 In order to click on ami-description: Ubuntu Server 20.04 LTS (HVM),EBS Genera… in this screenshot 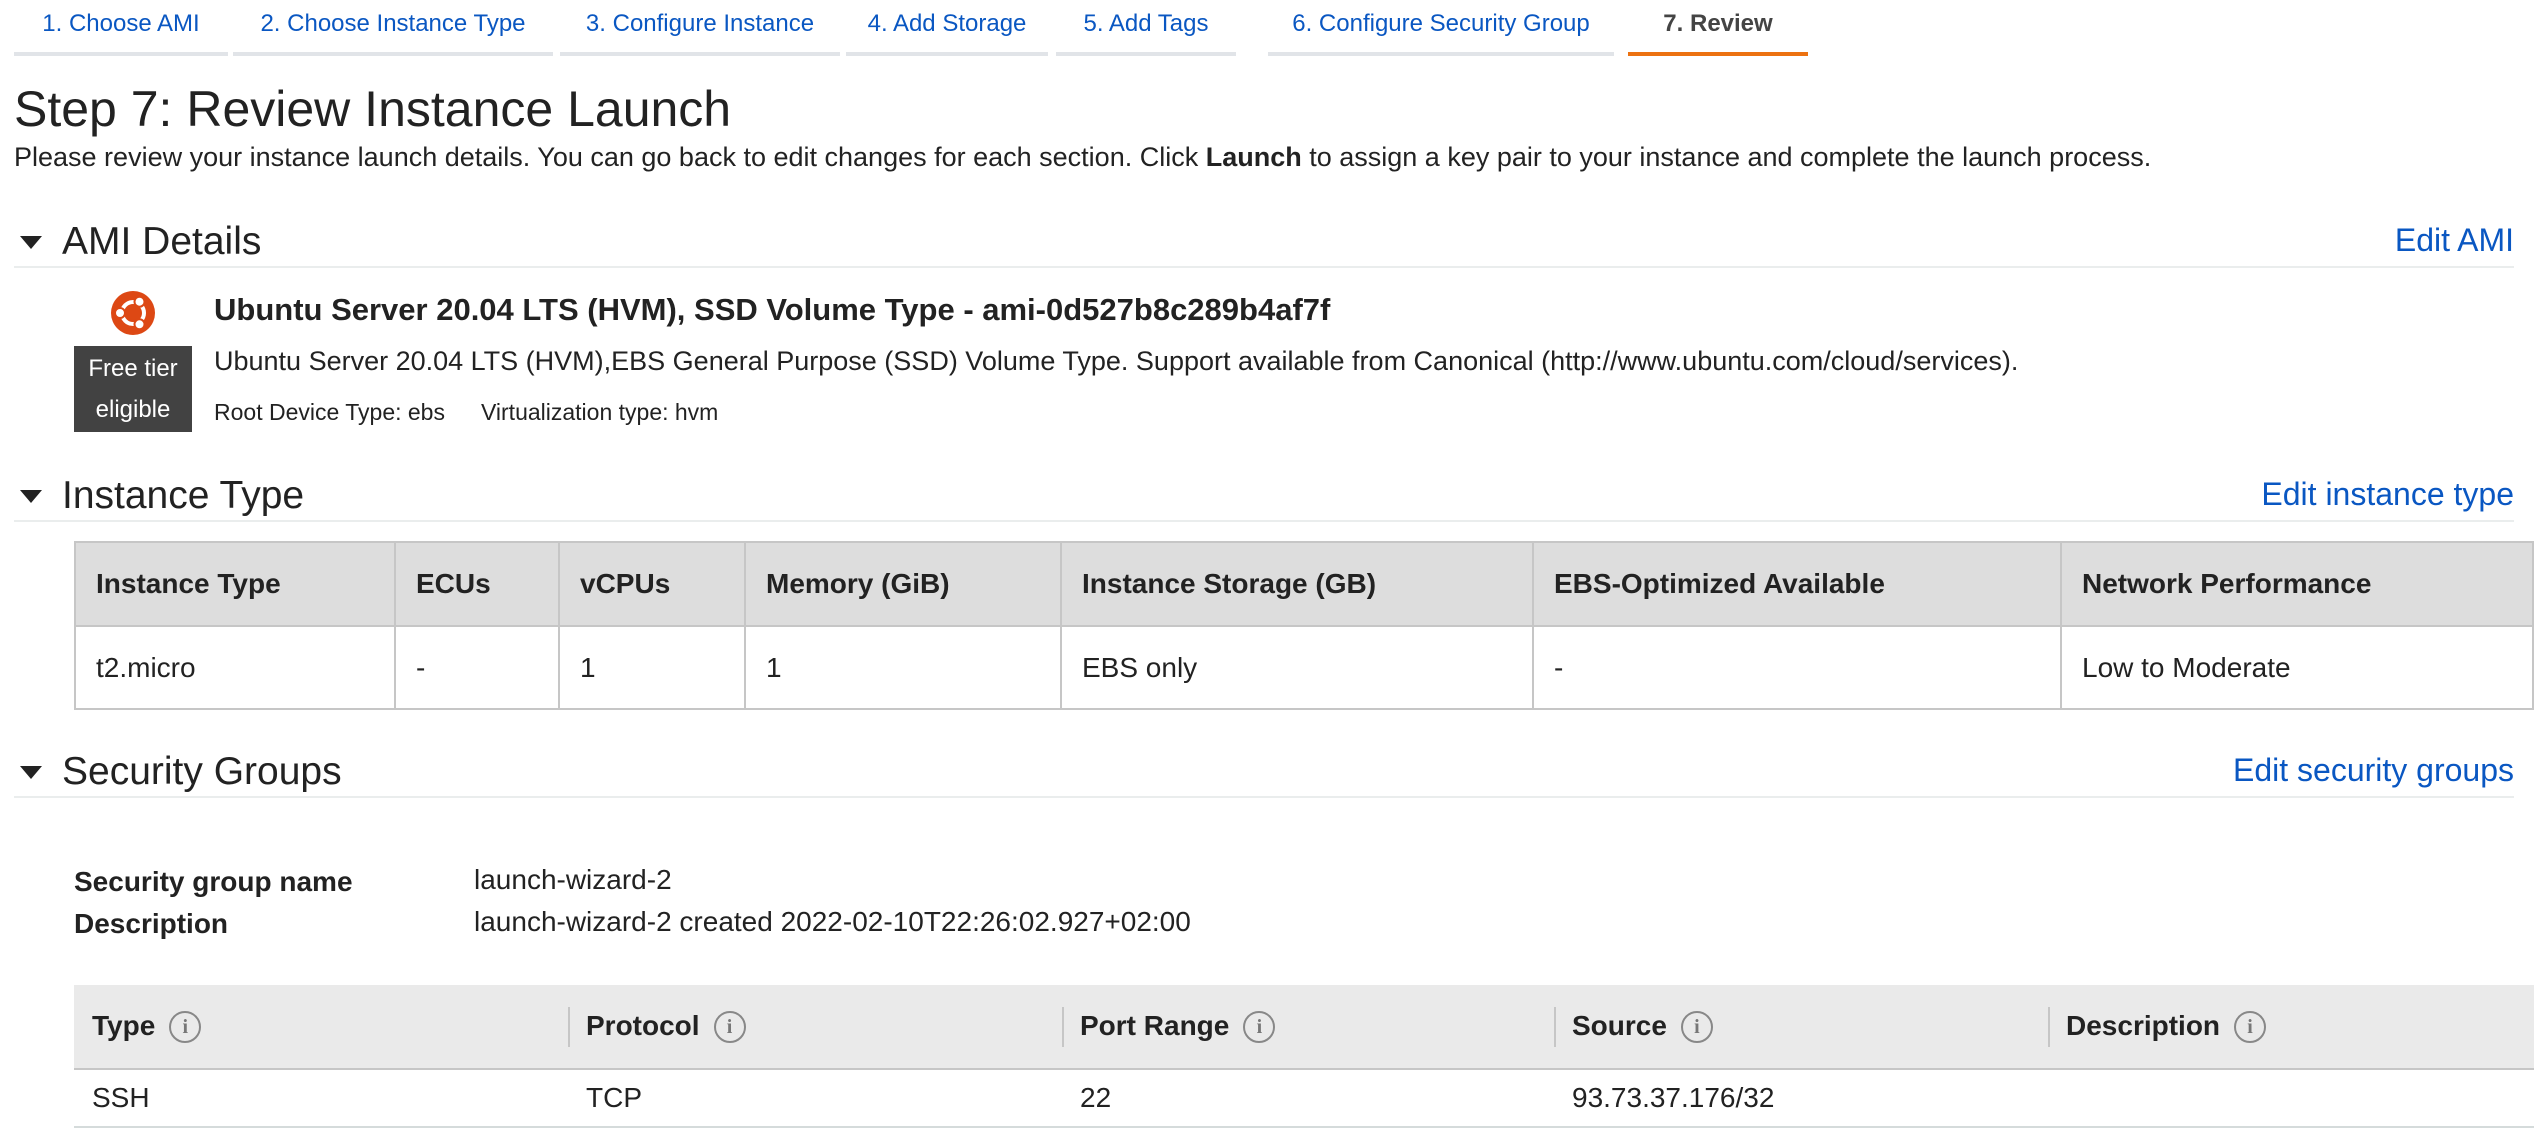, I will do `click(1116, 361)`.